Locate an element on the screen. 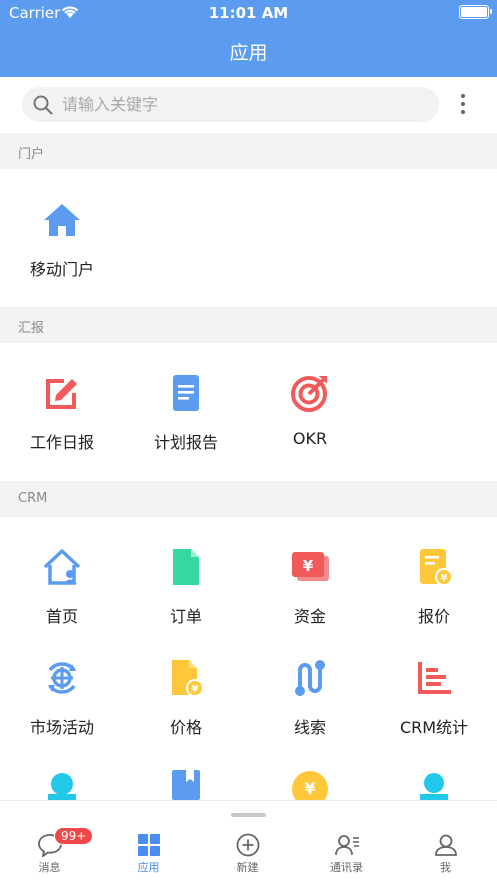 This screenshot has width=497, height=883. funds-icon: ¥ is located at coordinates (310, 566).